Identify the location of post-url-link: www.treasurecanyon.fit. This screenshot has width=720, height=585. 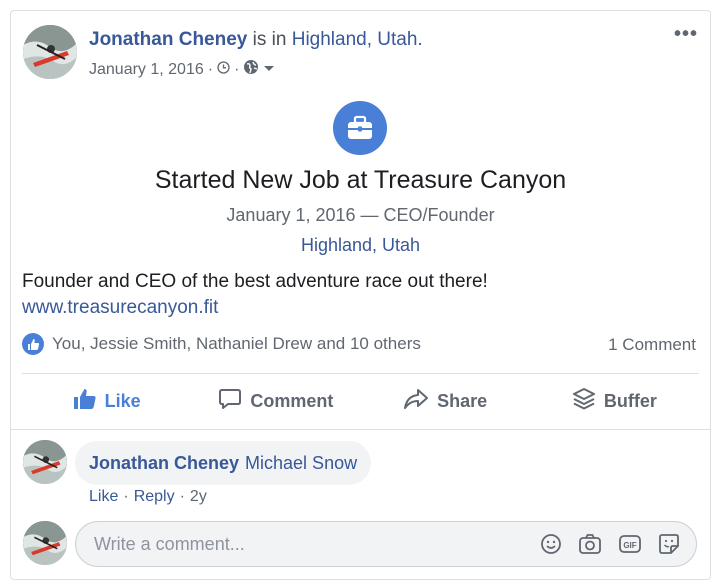
(255, 308).